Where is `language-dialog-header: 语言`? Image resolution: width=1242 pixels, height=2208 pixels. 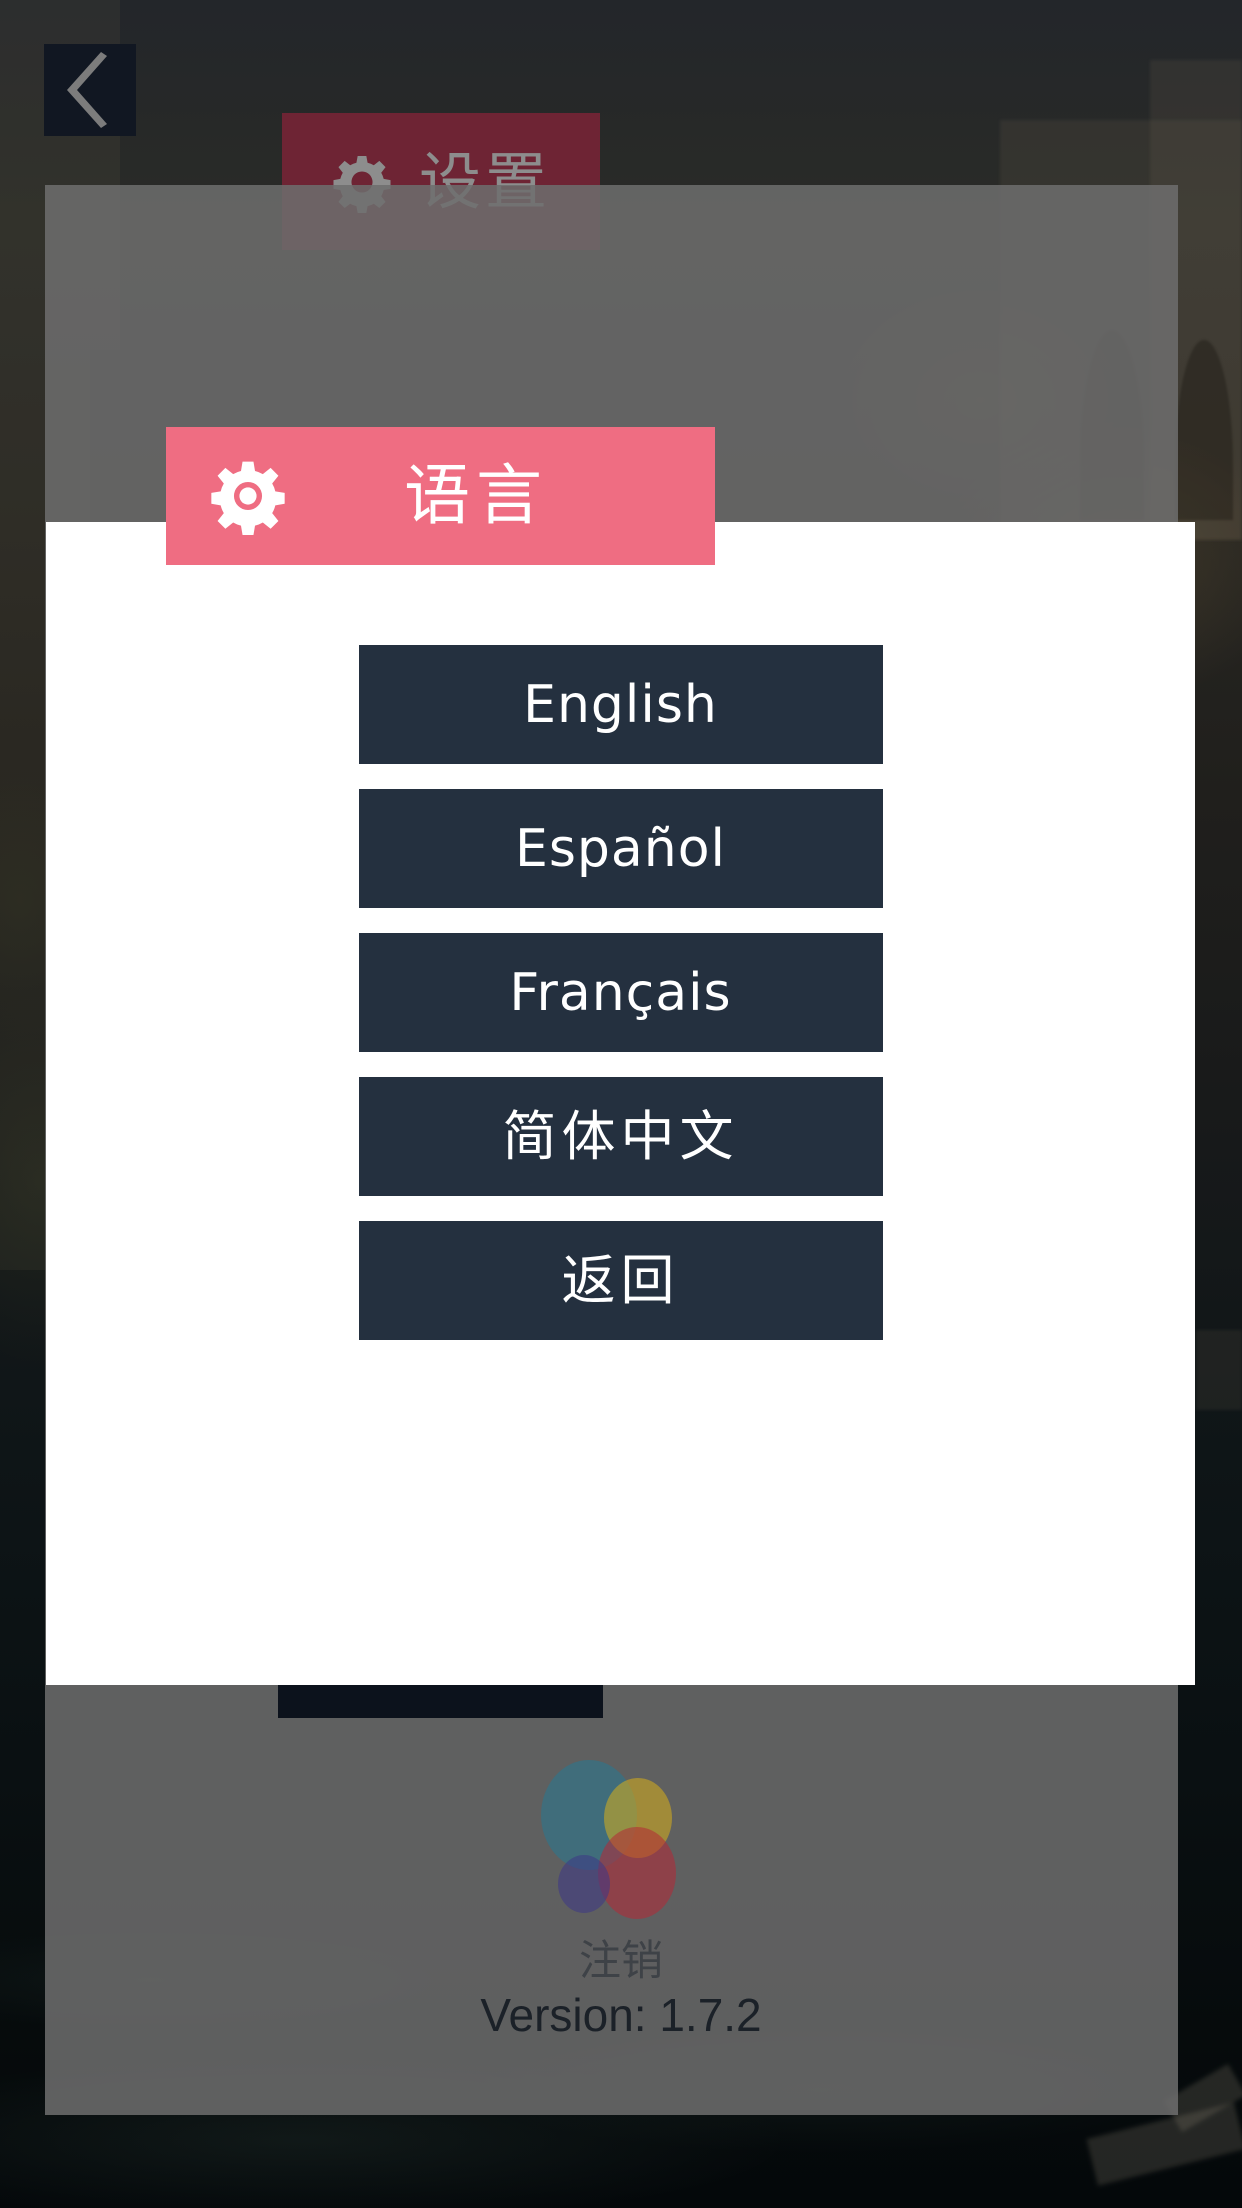
language-dialog-header: 语言 is located at coordinates (440, 496).